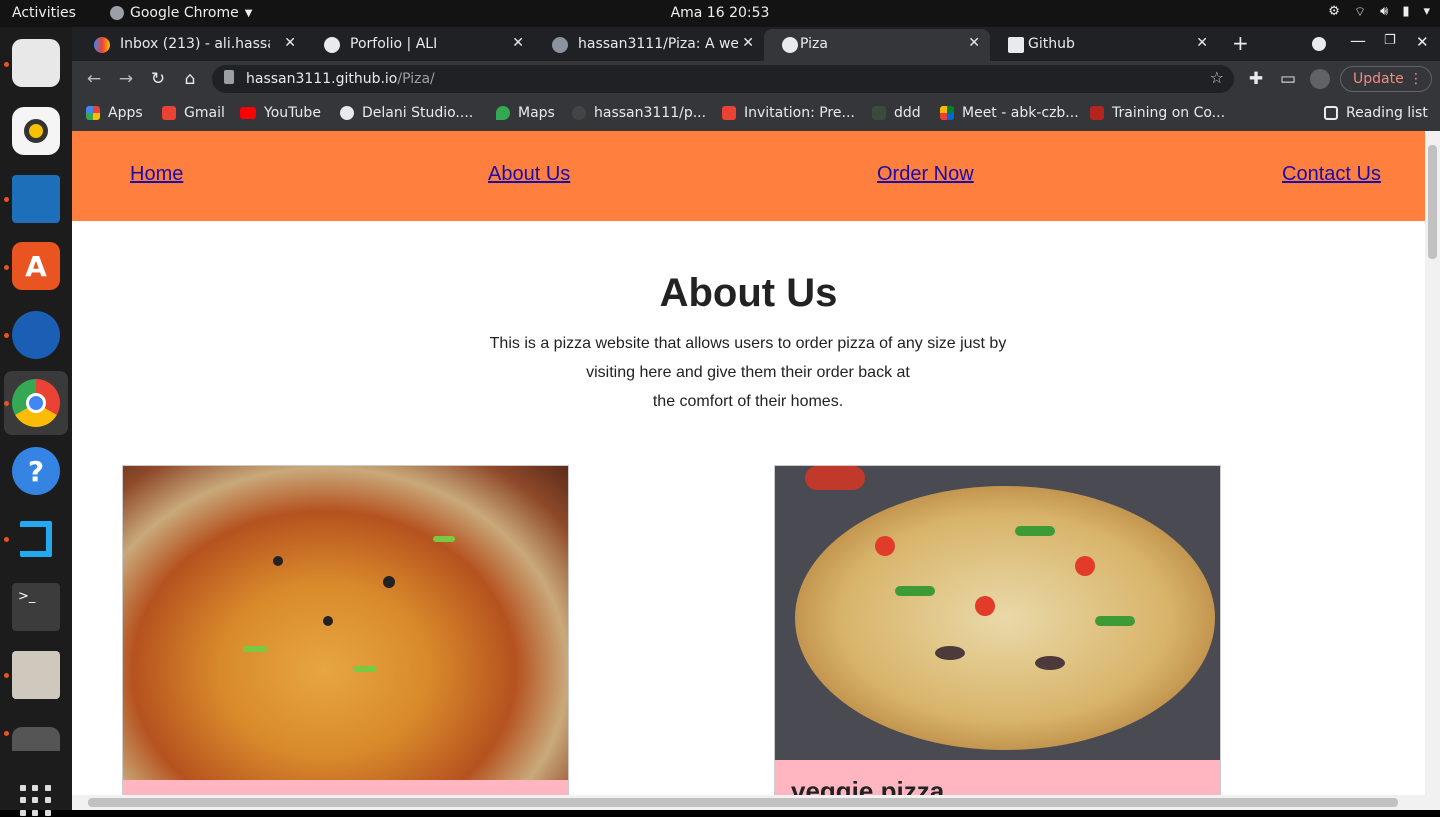 The height and width of the screenshot is (817, 1440). I want to click on libreoffice-writer-icon, so click(36, 199).